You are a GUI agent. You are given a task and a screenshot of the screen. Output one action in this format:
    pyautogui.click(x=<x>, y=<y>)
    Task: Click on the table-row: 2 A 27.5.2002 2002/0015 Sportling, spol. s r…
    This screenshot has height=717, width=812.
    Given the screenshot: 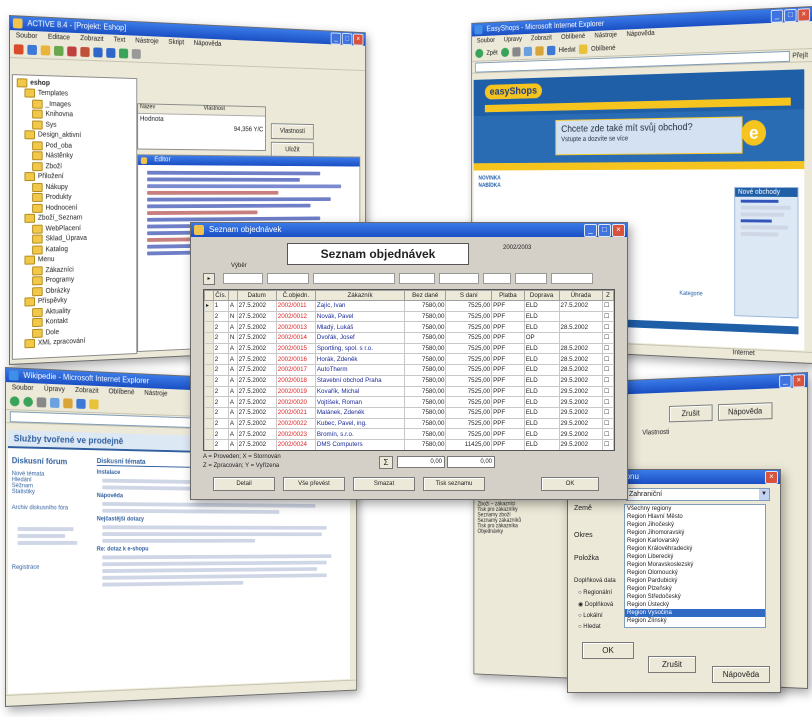 What is the action you would take?
    pyautogui.click(x=409, y=348)
    